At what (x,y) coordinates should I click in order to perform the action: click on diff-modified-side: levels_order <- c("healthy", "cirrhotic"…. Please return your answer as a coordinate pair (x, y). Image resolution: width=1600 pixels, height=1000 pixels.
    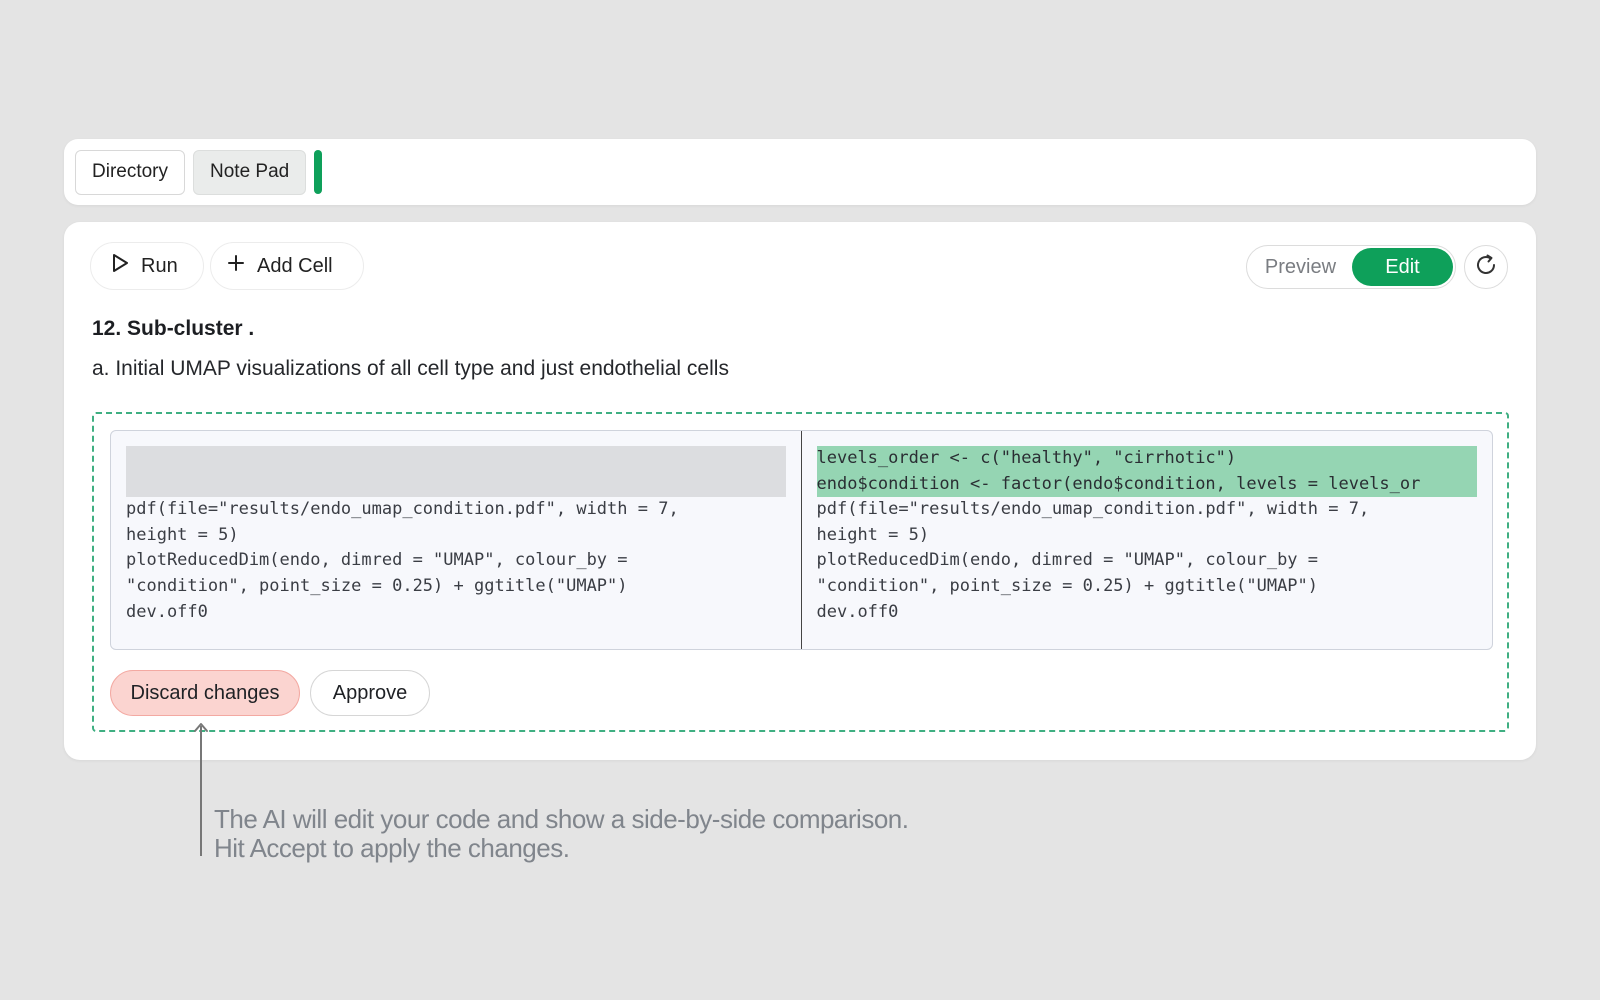
    Looking at the image, I should click on (1147, 540).